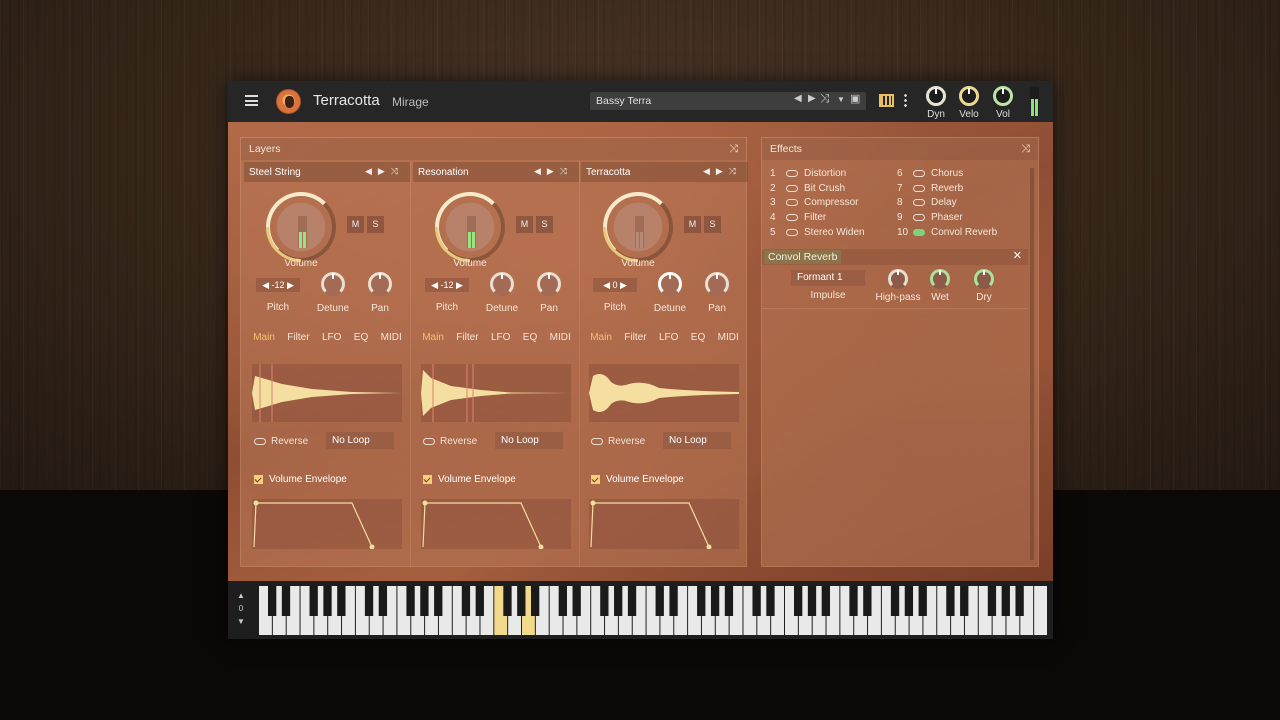 This screenshot has height=720, width=1280. Describe the element at coordinates (615, 285) in the screenshot. I see `pitch-stepper: ◀ 0 ▶` at that location.